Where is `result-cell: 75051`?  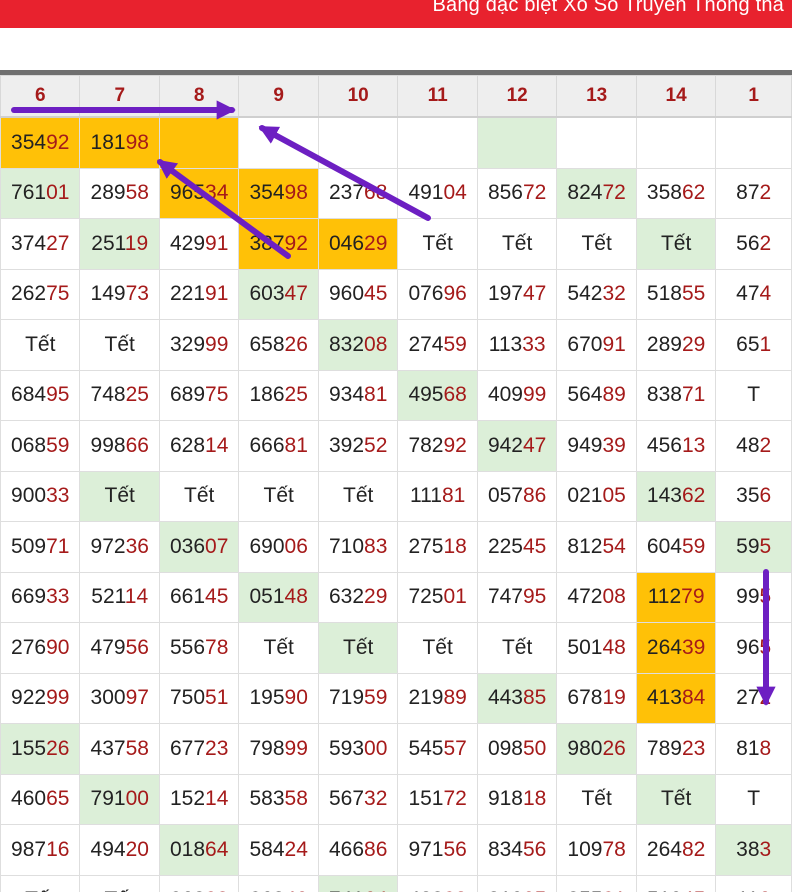 result-cell: 75051 is located at coordinates (199, 698).